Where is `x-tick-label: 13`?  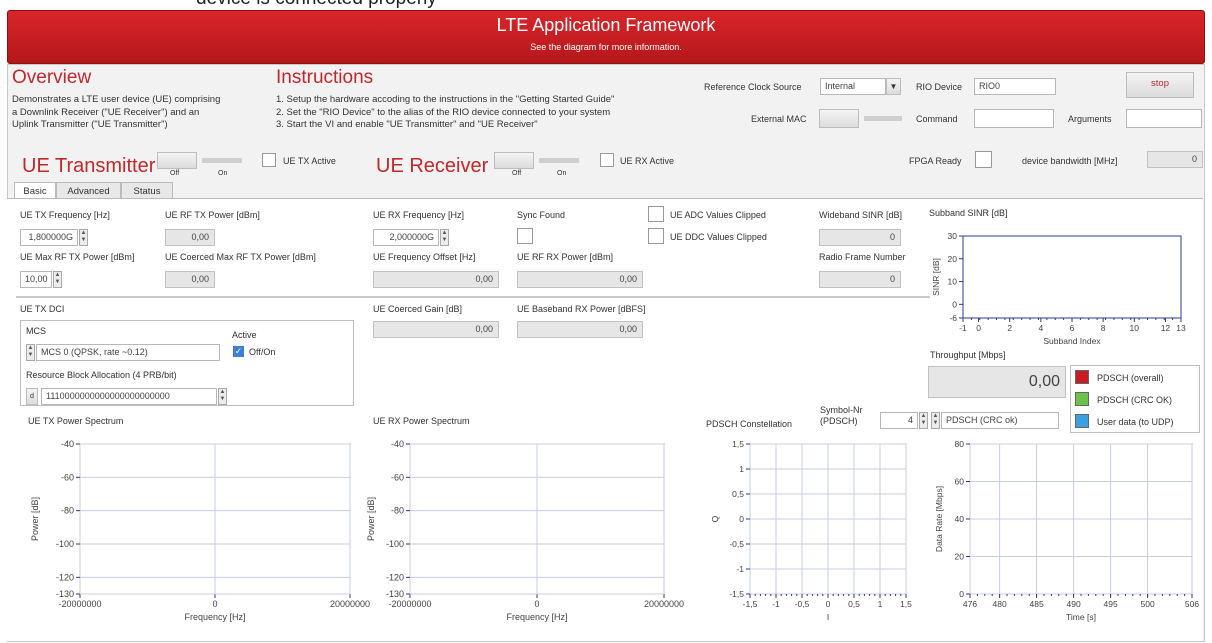
x-tick-label: 13 is located at coordinates (1181, 328).